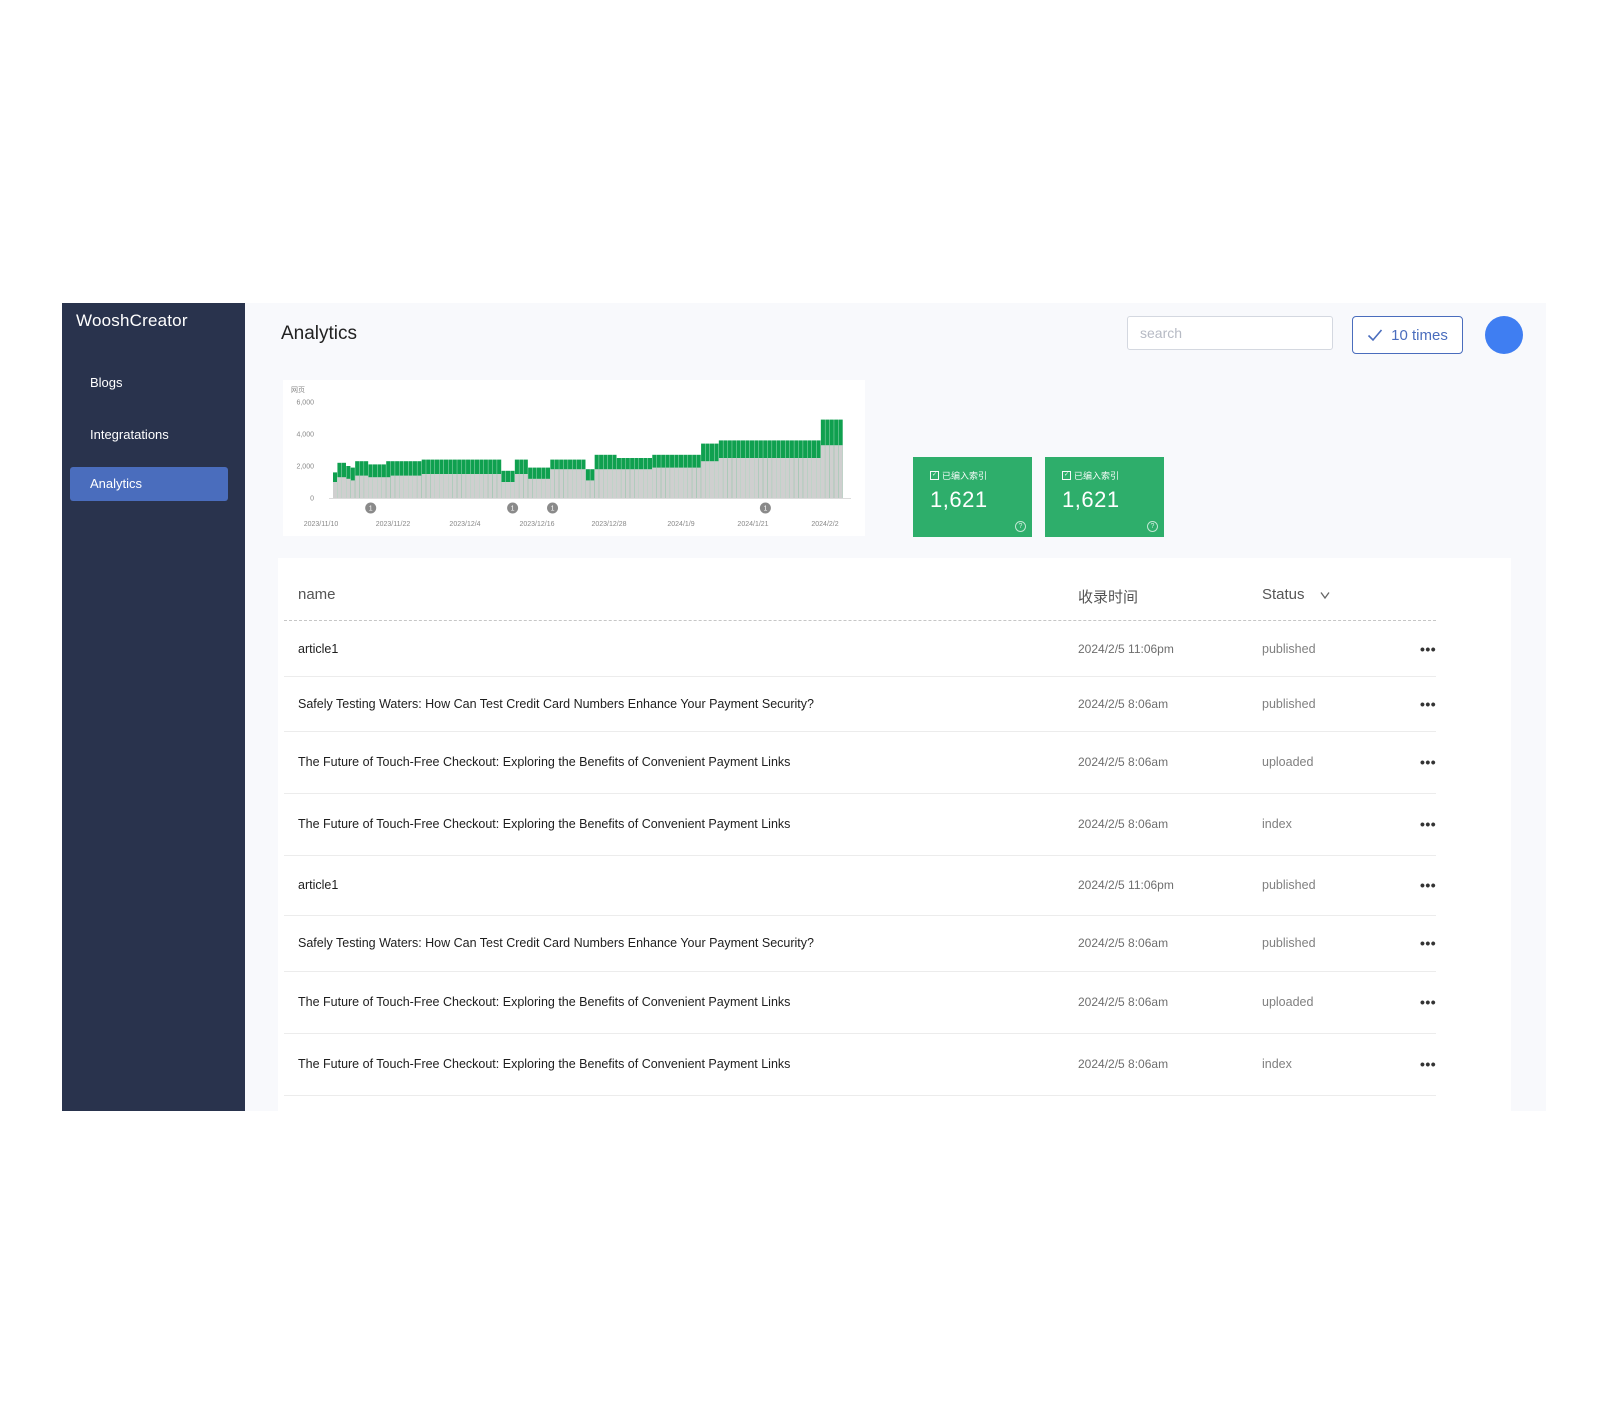 The height and width of the screenshot is (1410, 1600). Describe the element at coordinates (1289, 648) in the screenshot. I see `status-text: published` at that location.